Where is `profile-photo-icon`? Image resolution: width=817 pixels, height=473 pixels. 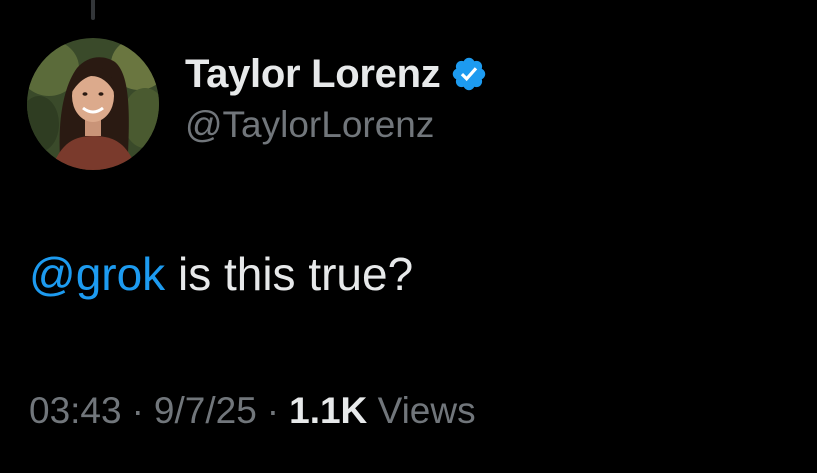 profile-photo-icon is located at coordinates (93, 104).